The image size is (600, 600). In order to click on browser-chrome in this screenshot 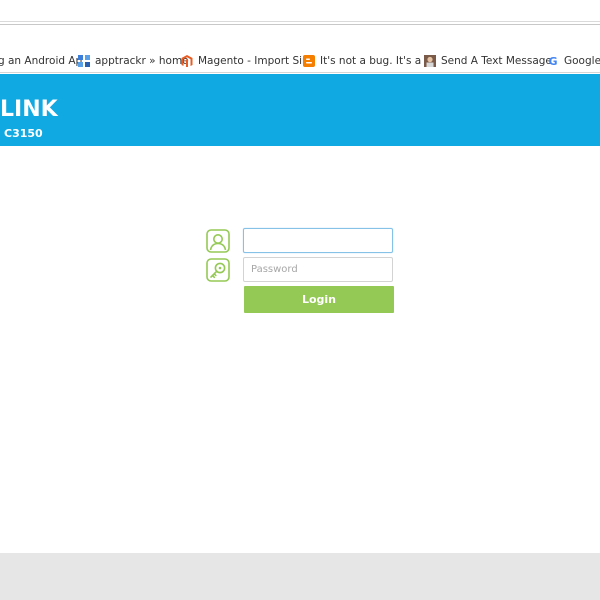, I will do `click(300, 24)`.